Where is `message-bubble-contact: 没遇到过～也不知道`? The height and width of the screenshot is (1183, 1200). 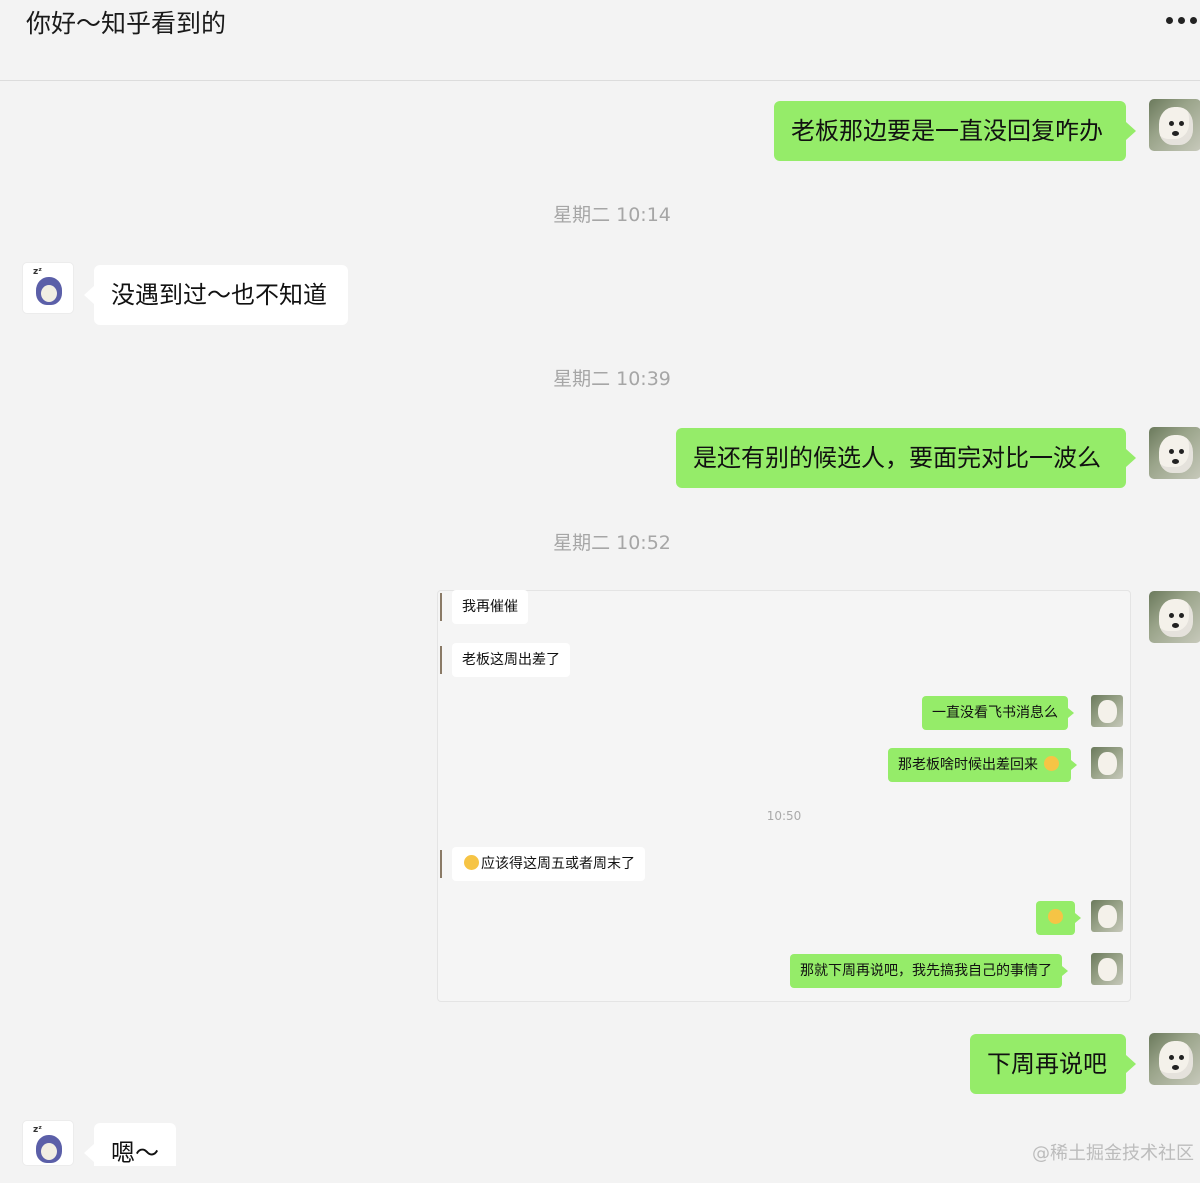
message-bubble-contact: 没遇到过～也不知道 is located at coordinates (216, 295).